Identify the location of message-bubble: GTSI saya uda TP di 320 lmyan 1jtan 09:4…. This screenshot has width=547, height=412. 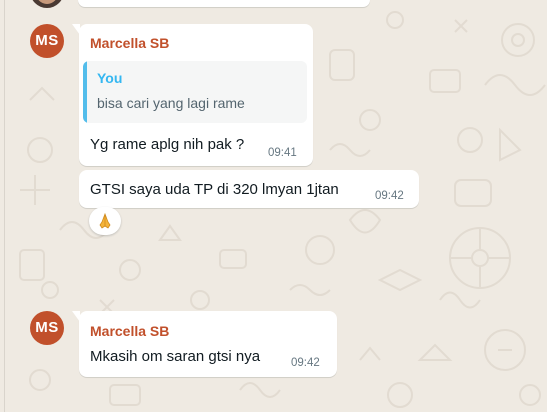
(249, 189).